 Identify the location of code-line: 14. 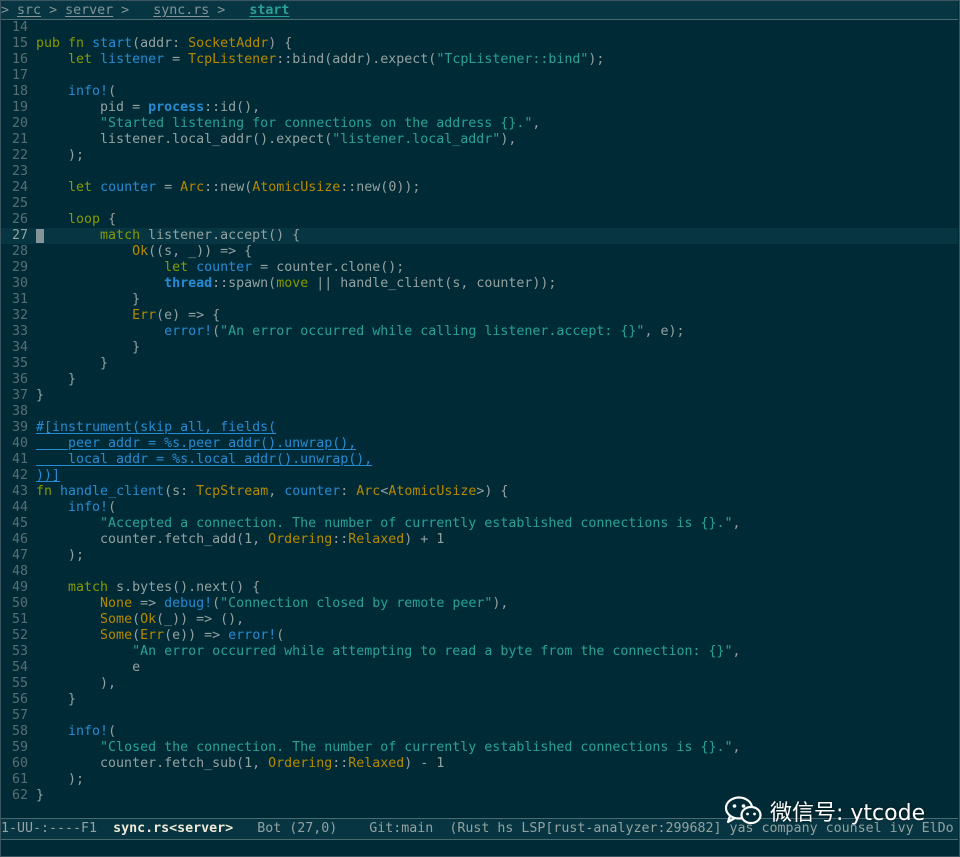
(479, 28).